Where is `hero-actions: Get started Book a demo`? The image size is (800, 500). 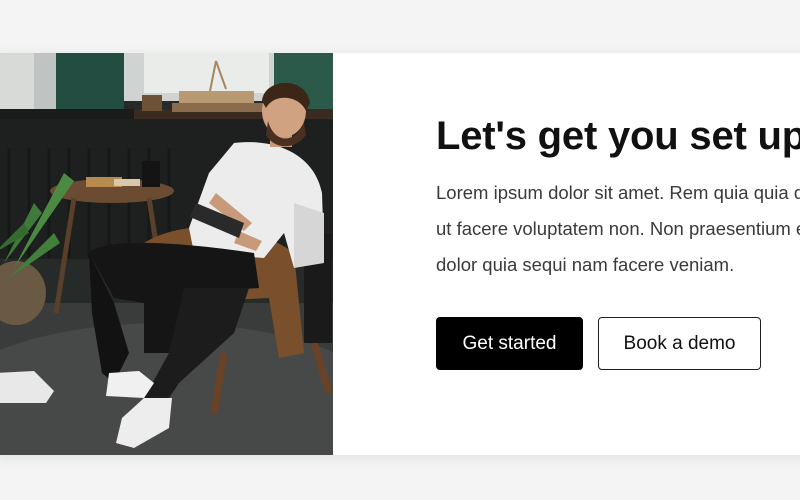
hero-actions: Get started Book a demo is located at coordinates (618, 343).